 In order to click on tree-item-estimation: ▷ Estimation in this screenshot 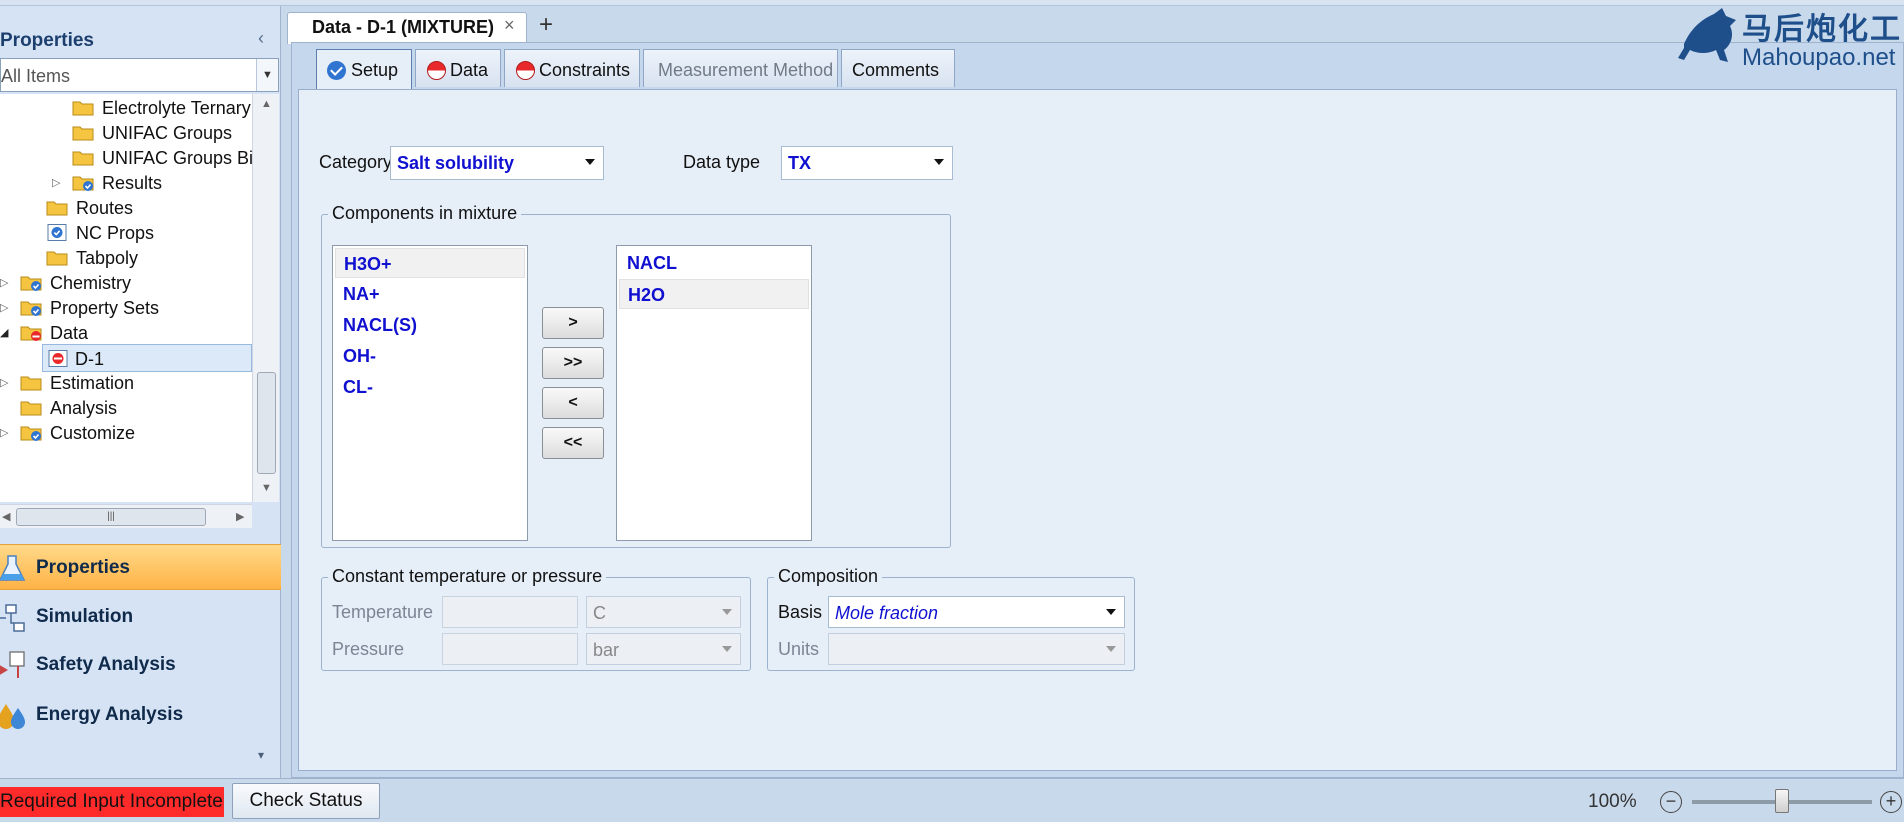, I will do `click(120, 383)`.